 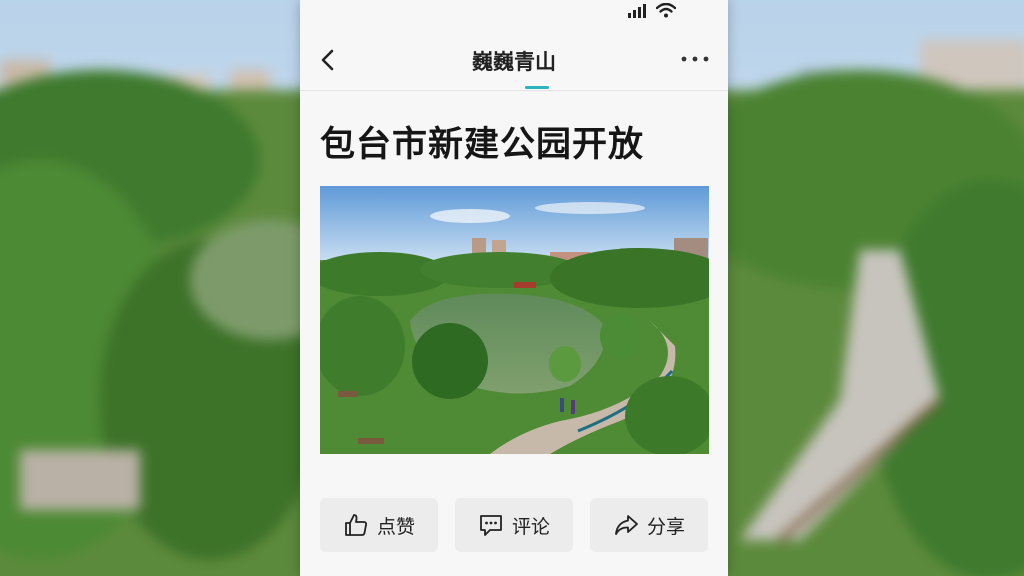 I want to click on comment-label: 评论, so click(x=530, y=526).